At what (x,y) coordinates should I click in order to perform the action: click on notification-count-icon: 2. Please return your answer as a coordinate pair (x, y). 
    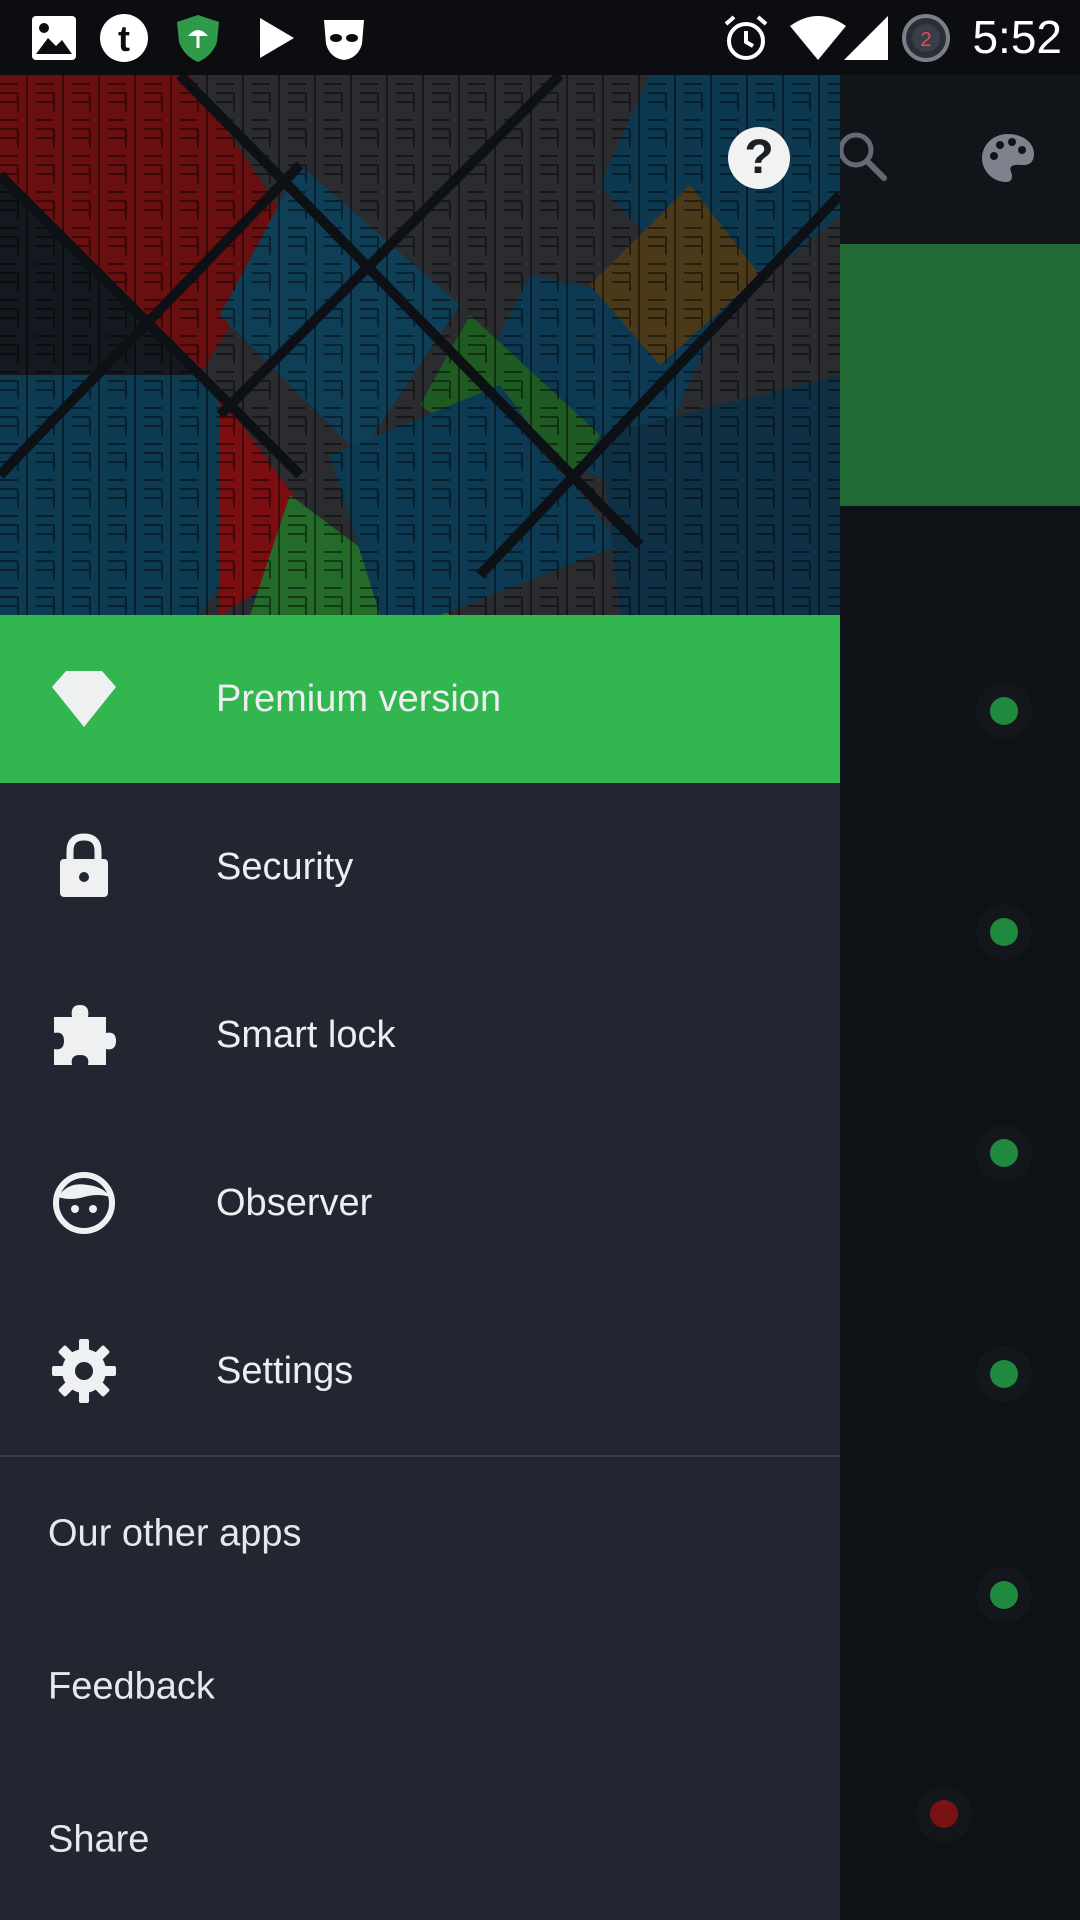
    Looking at the image, I should click on (926, 38).